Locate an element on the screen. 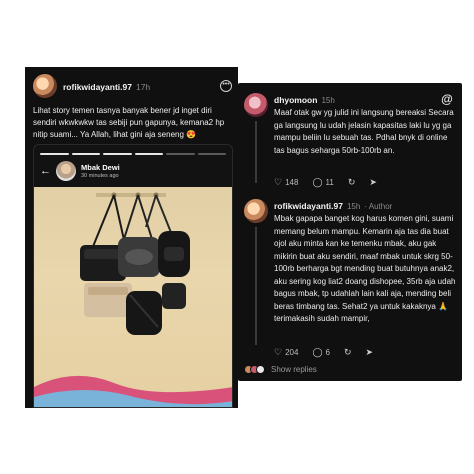 The width and height of the screenshot is (474, 474). comment-count: 6 is located at coordinates (327, 352).